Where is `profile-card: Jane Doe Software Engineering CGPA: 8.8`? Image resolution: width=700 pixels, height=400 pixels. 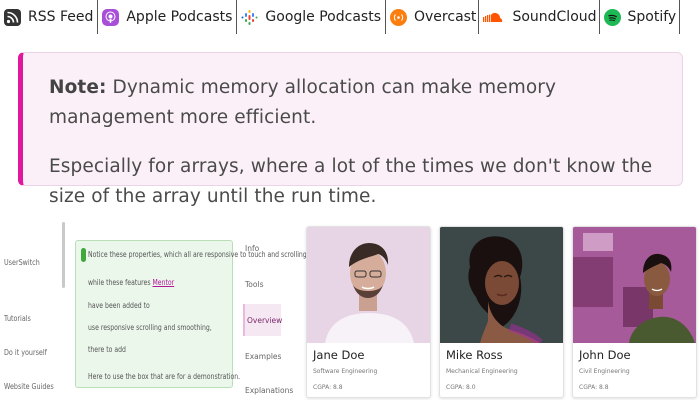
profile-card: Jane Doe Software Engineering CGPA: 8.8 is located at coordinates (368, 312).